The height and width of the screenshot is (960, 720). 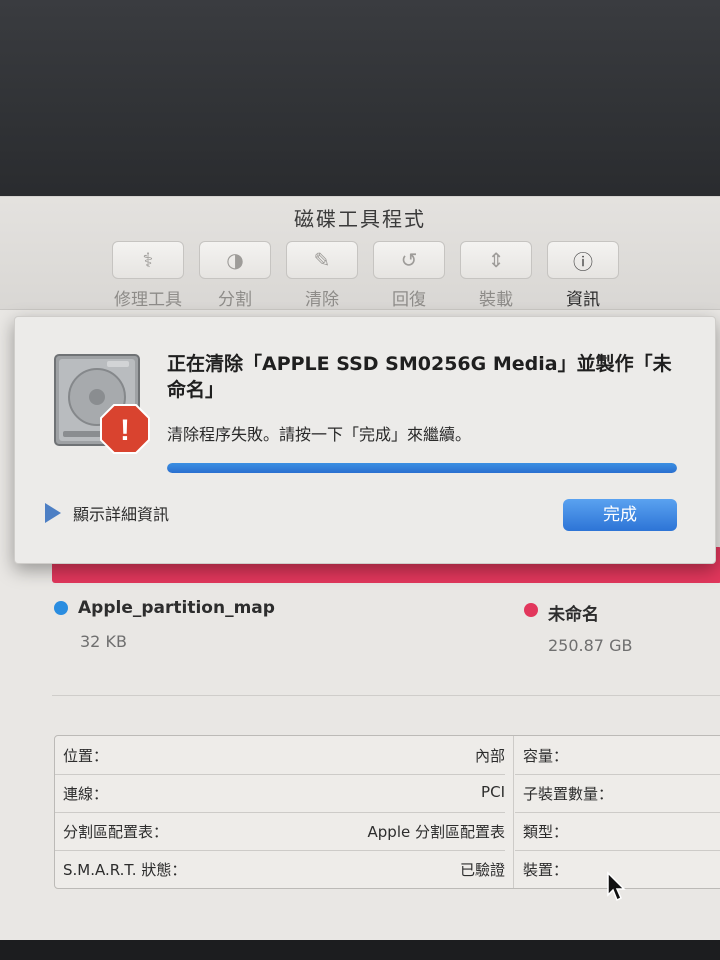 What do you see at coordinates (386, 695) in the screenshot?
I see `divider` at bounding box center [386, 695].